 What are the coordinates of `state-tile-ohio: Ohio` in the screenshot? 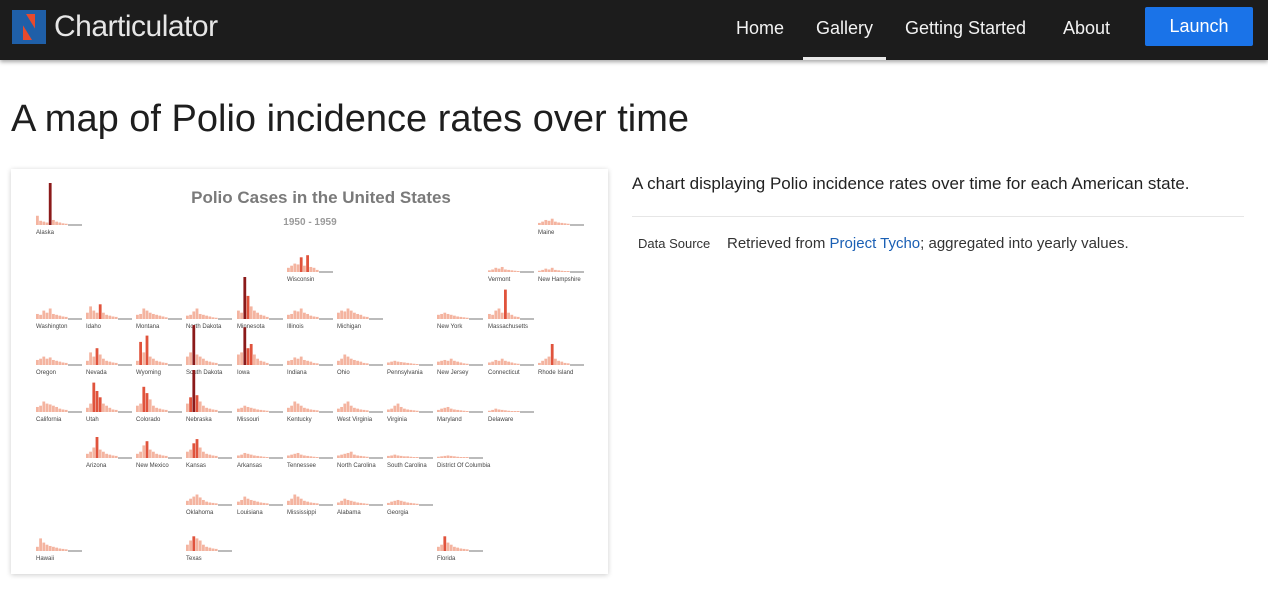 It's located at (360, 365).